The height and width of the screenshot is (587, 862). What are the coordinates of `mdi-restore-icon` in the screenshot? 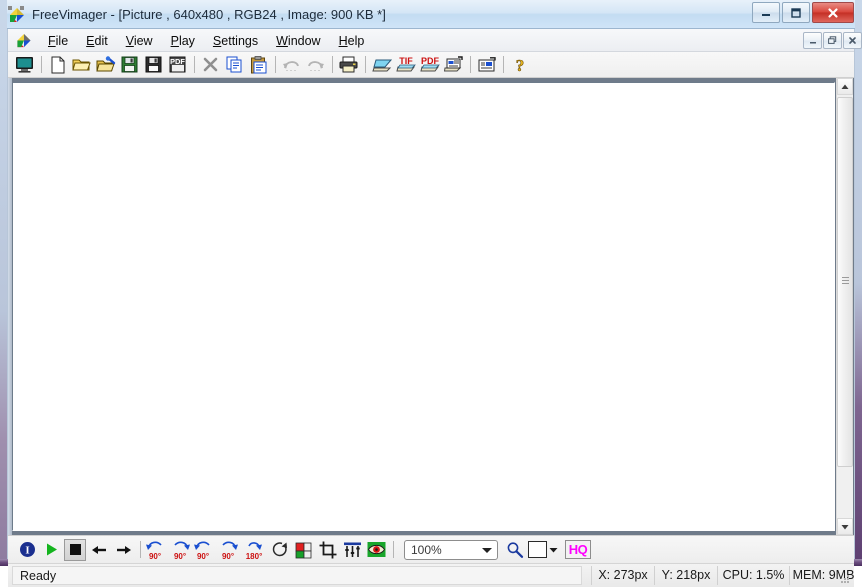 It's located at (832, 40).